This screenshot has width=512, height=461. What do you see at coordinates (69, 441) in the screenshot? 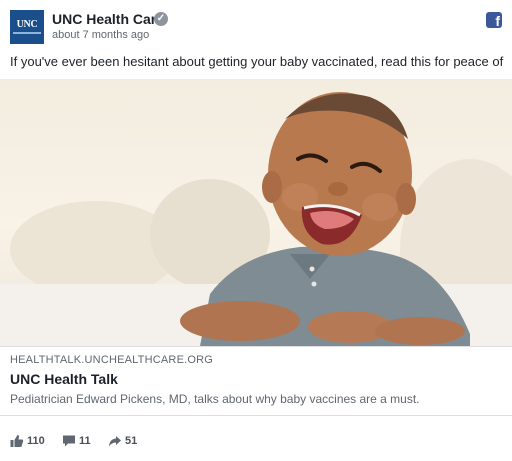
I see `comment-bubble-icon` at bounding box center [69, 441].